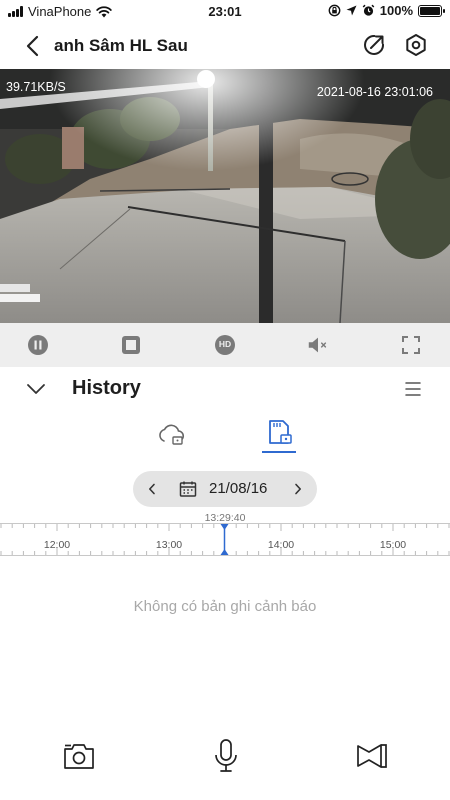 The width and height of the screenshot is (450, 800). I want to click on alarm-icon, so click(368, 10).